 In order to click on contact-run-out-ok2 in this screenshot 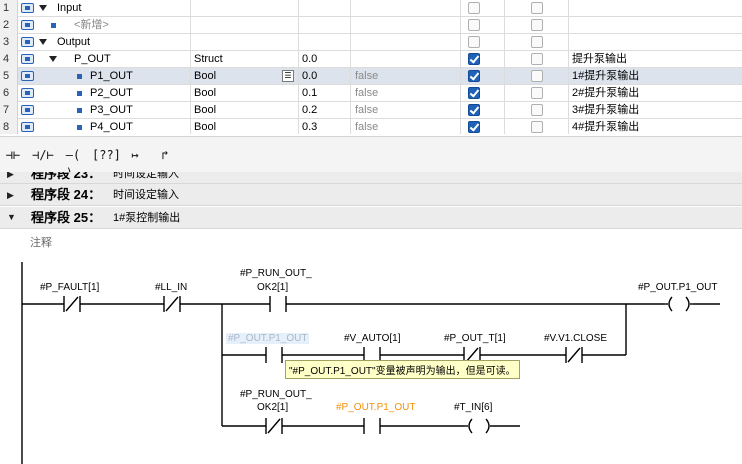, I will do `click(274, 426)`.